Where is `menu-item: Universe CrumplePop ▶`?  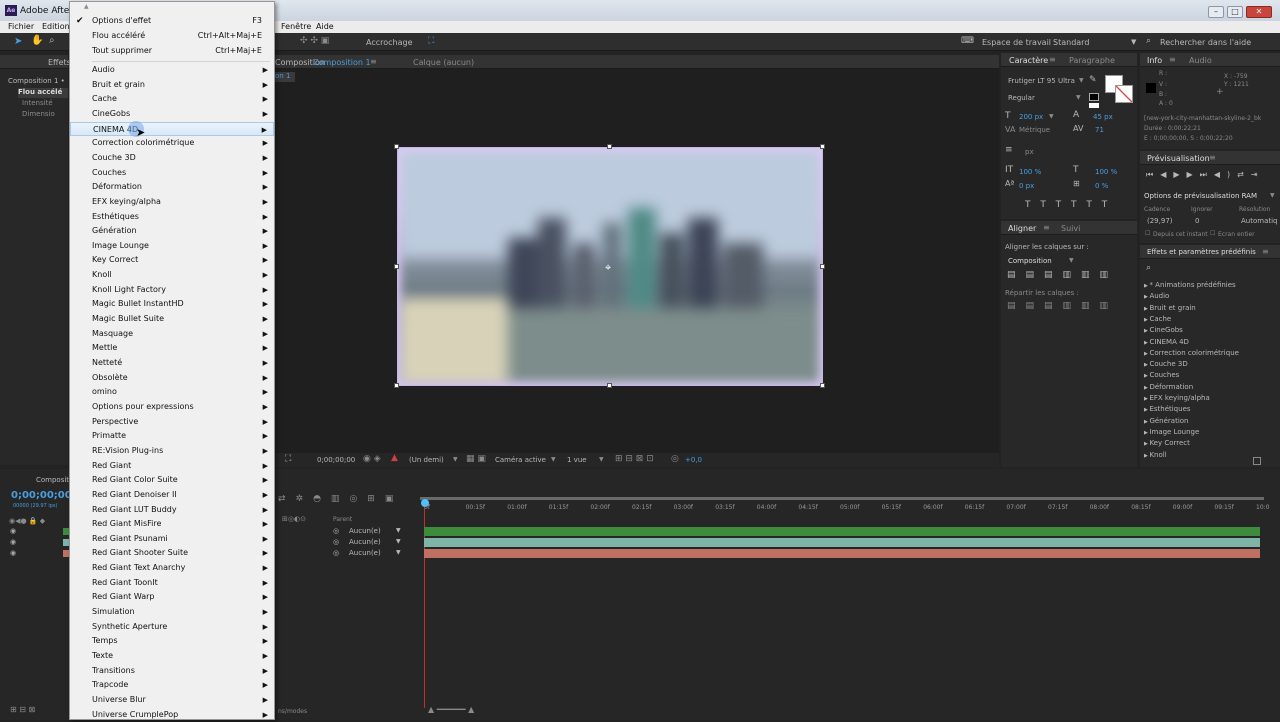
menu-item: Universe CrumplePop ▶ is located at coordinates (172, 715).